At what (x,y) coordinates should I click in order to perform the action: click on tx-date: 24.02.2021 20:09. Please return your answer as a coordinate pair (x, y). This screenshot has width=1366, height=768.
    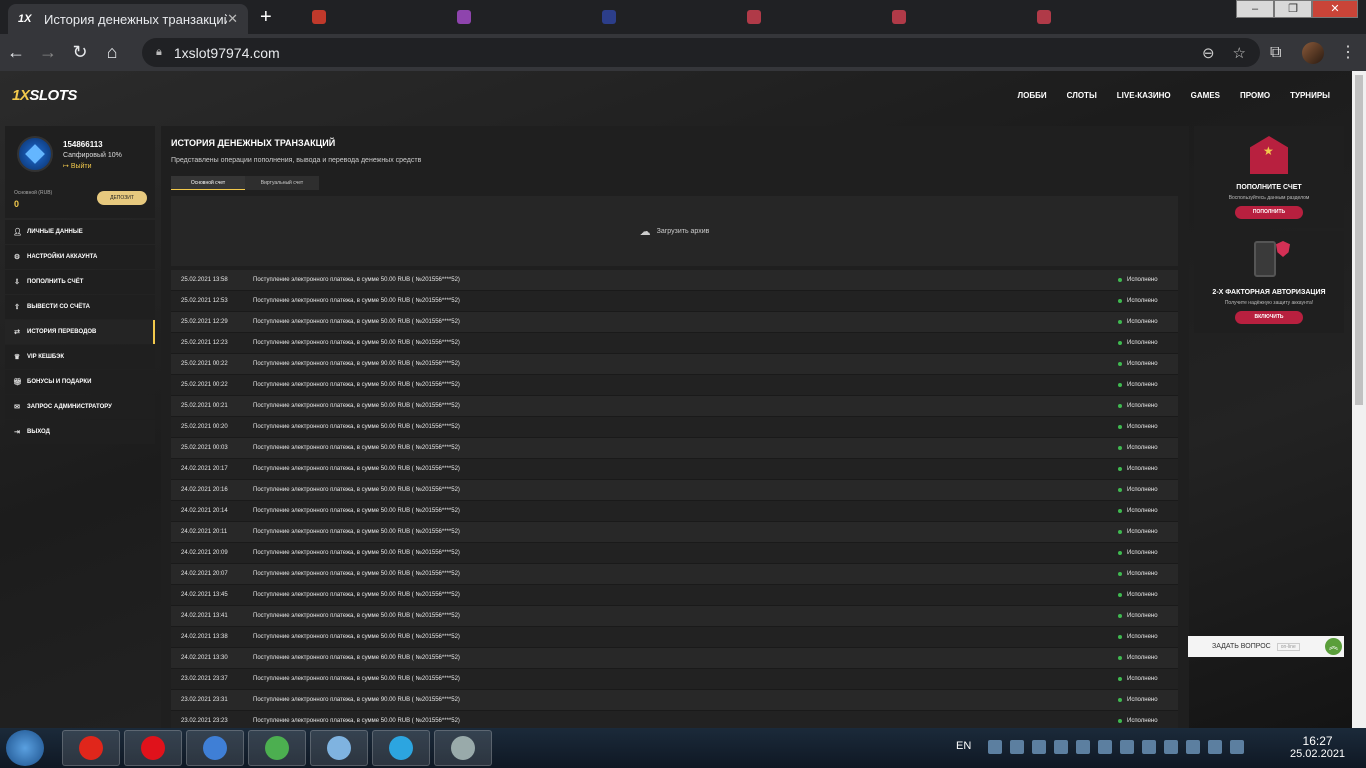
    Looking at the image, I should click on (204, 553).